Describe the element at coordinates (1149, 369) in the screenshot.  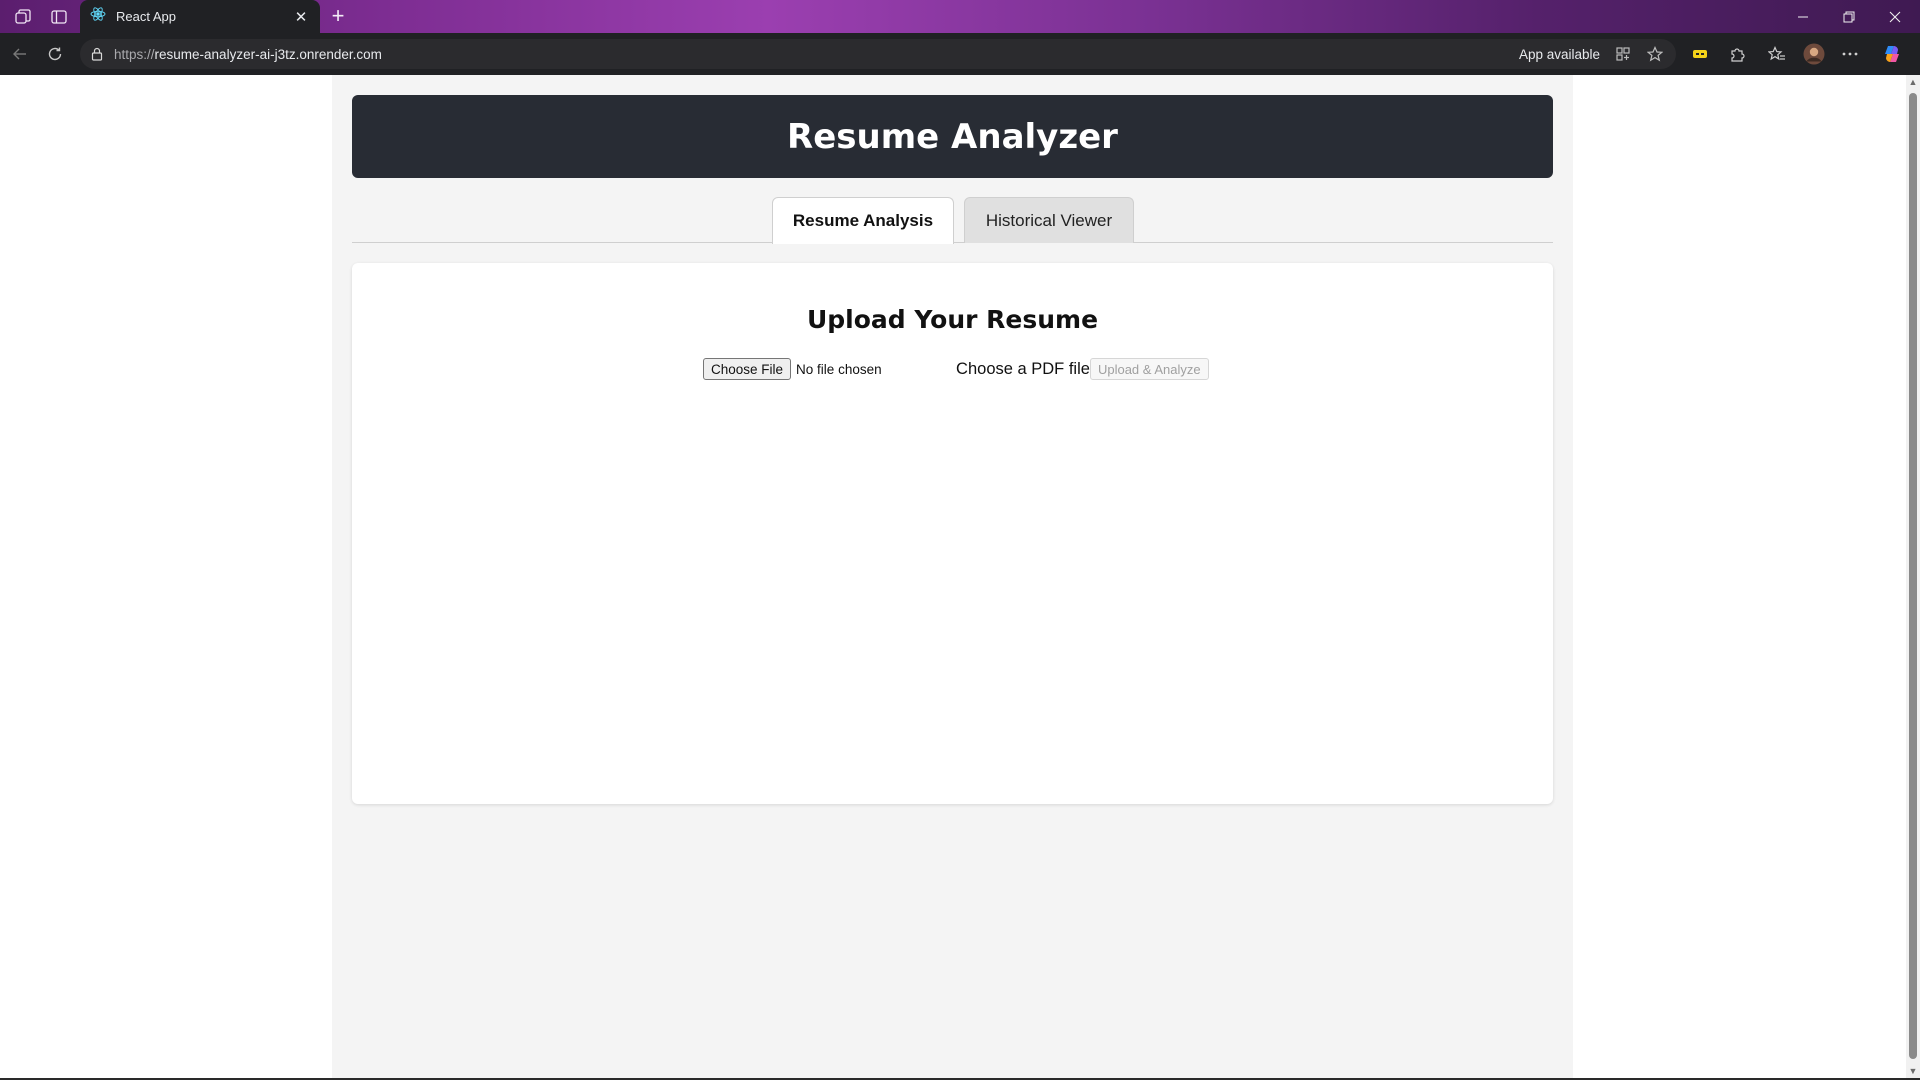
I see `upload-analyze-button: Upload & Analyze` at that location.